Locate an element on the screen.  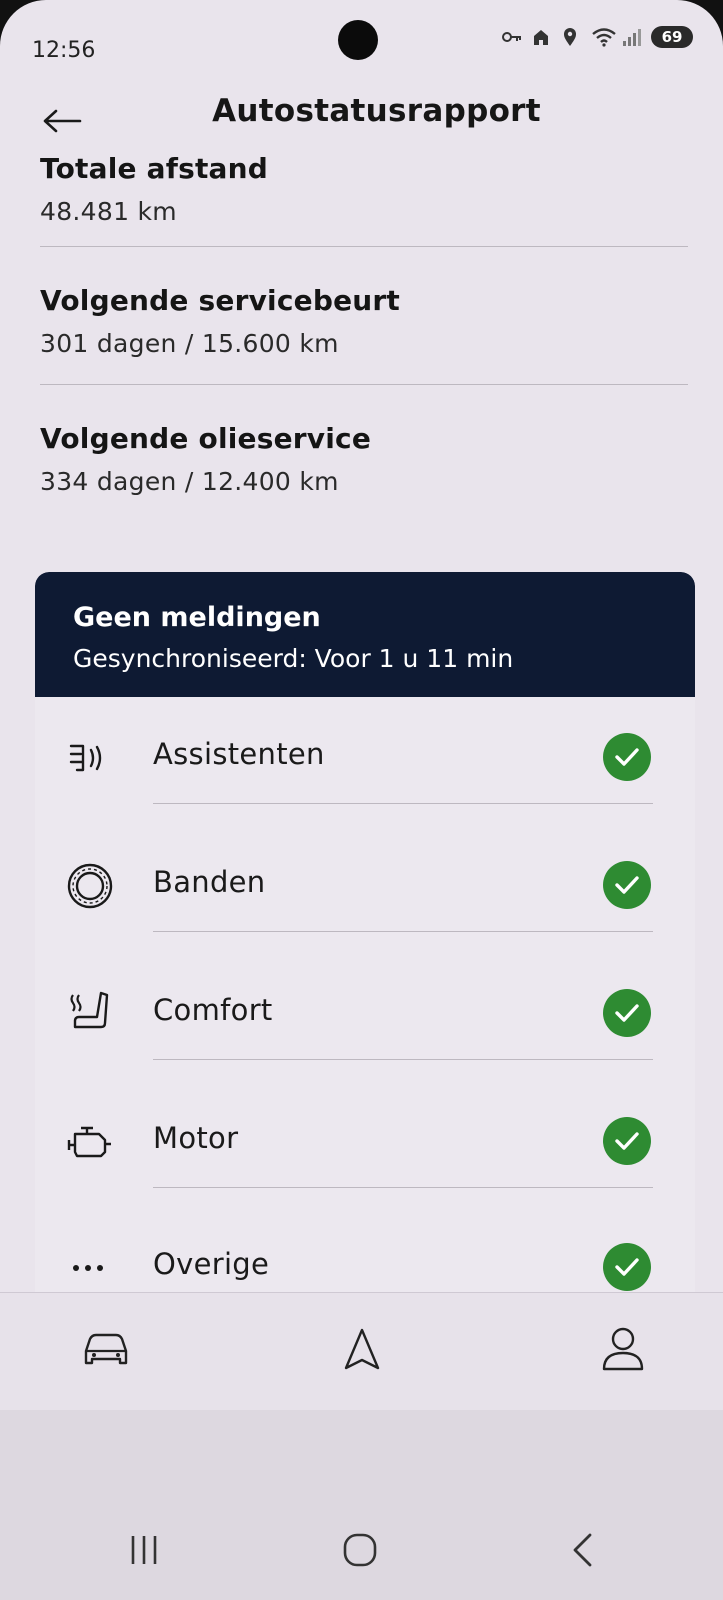
status-row-banden: Banden is located at coordinates (365, 889).